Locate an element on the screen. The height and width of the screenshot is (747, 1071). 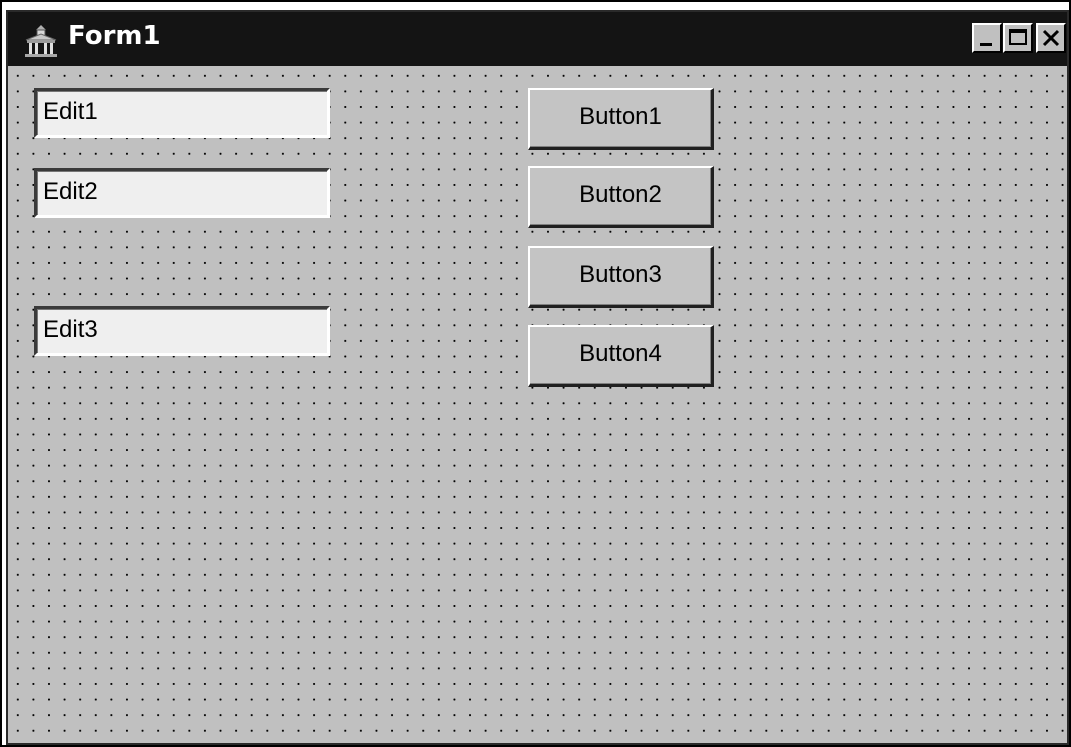
delphi-temple-icon is located at coordinates (41, 41).